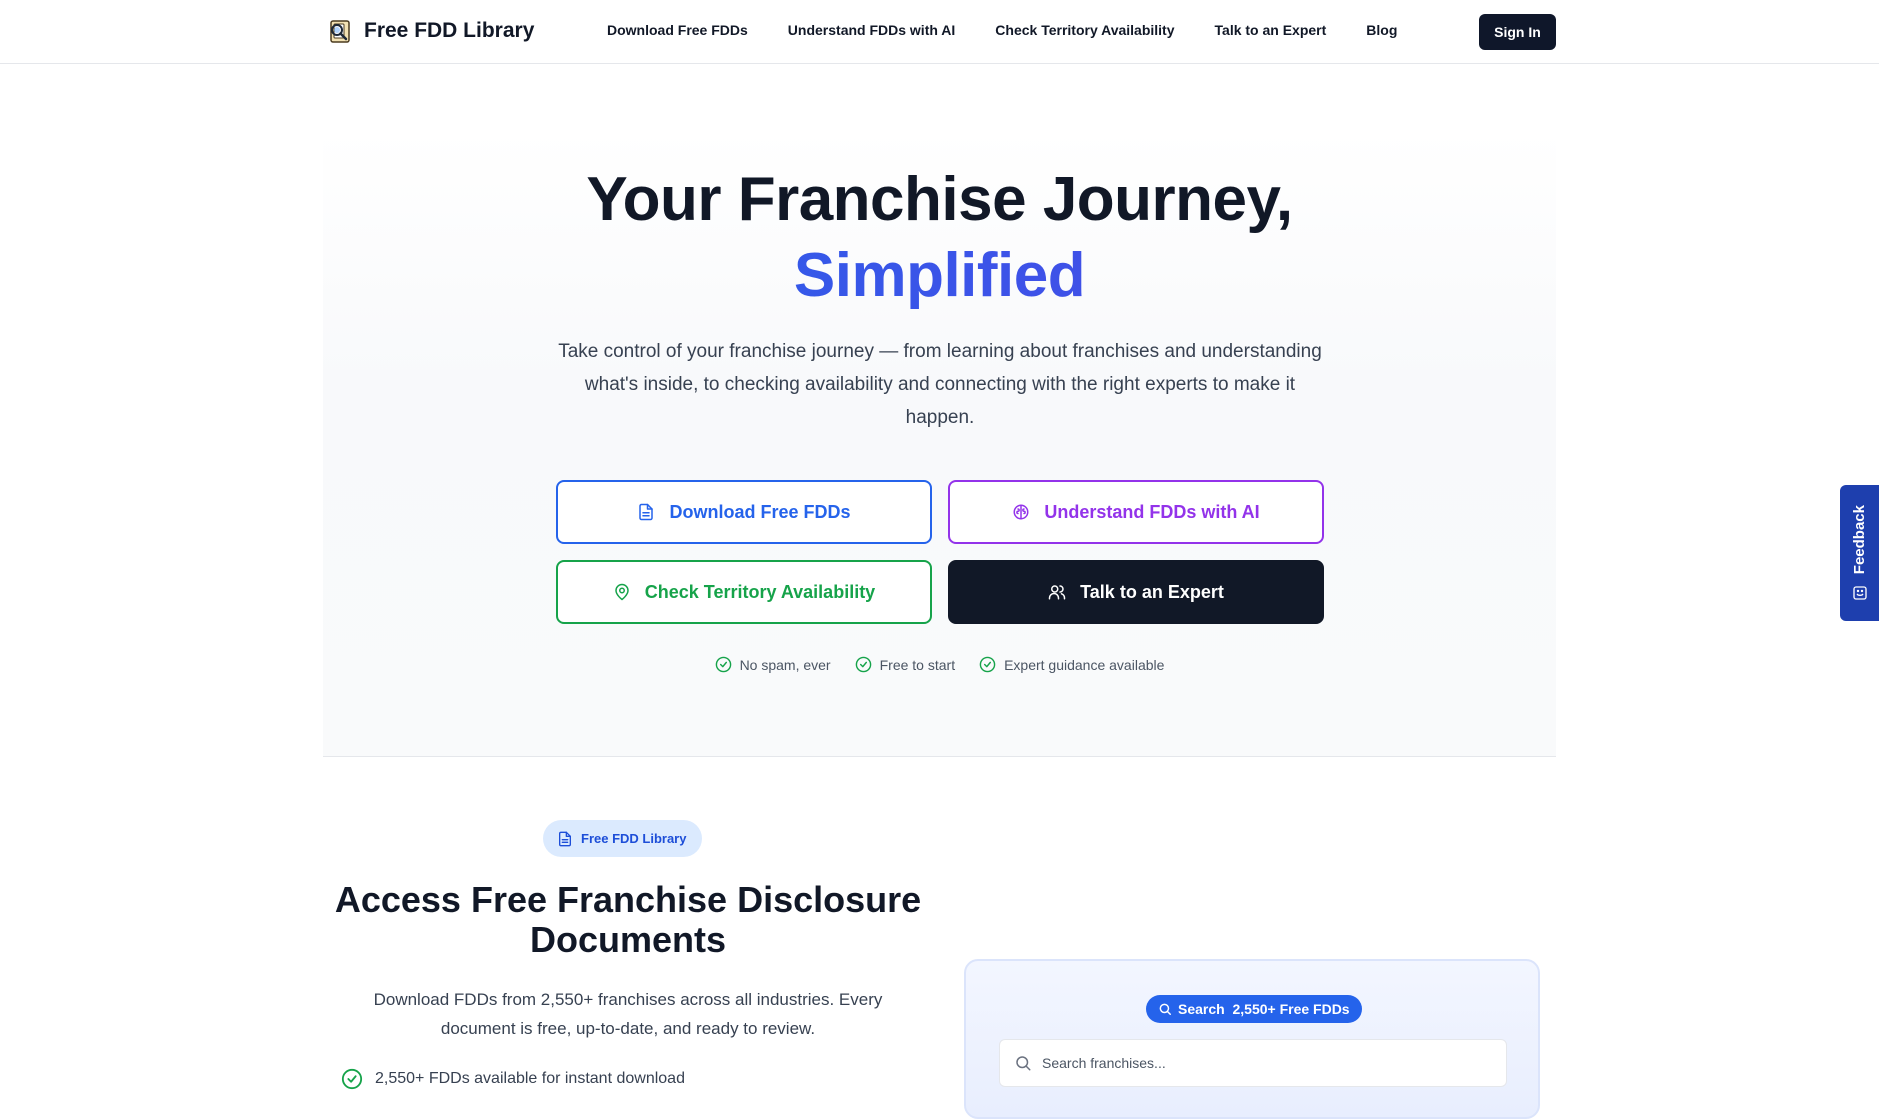 The height and width of the screenshot is (1119, 1879). I want to click on brand: Free FDD Library, so click(430, 31).